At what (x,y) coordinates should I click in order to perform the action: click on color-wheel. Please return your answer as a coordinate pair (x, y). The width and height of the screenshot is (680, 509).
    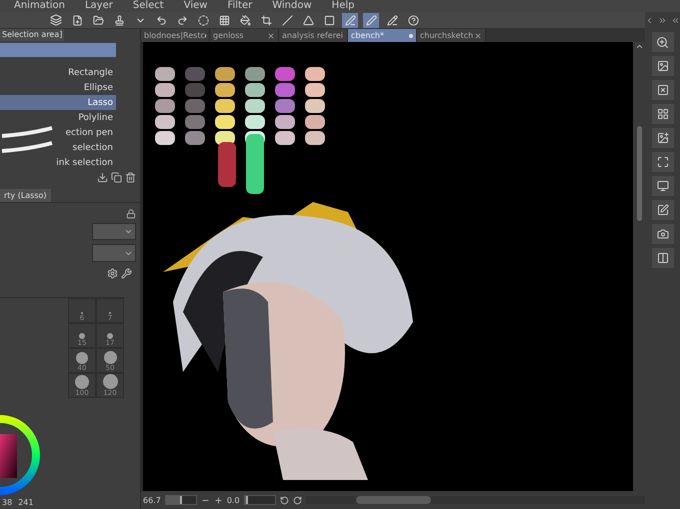
    Looking at the image, I should click on (20, 455).